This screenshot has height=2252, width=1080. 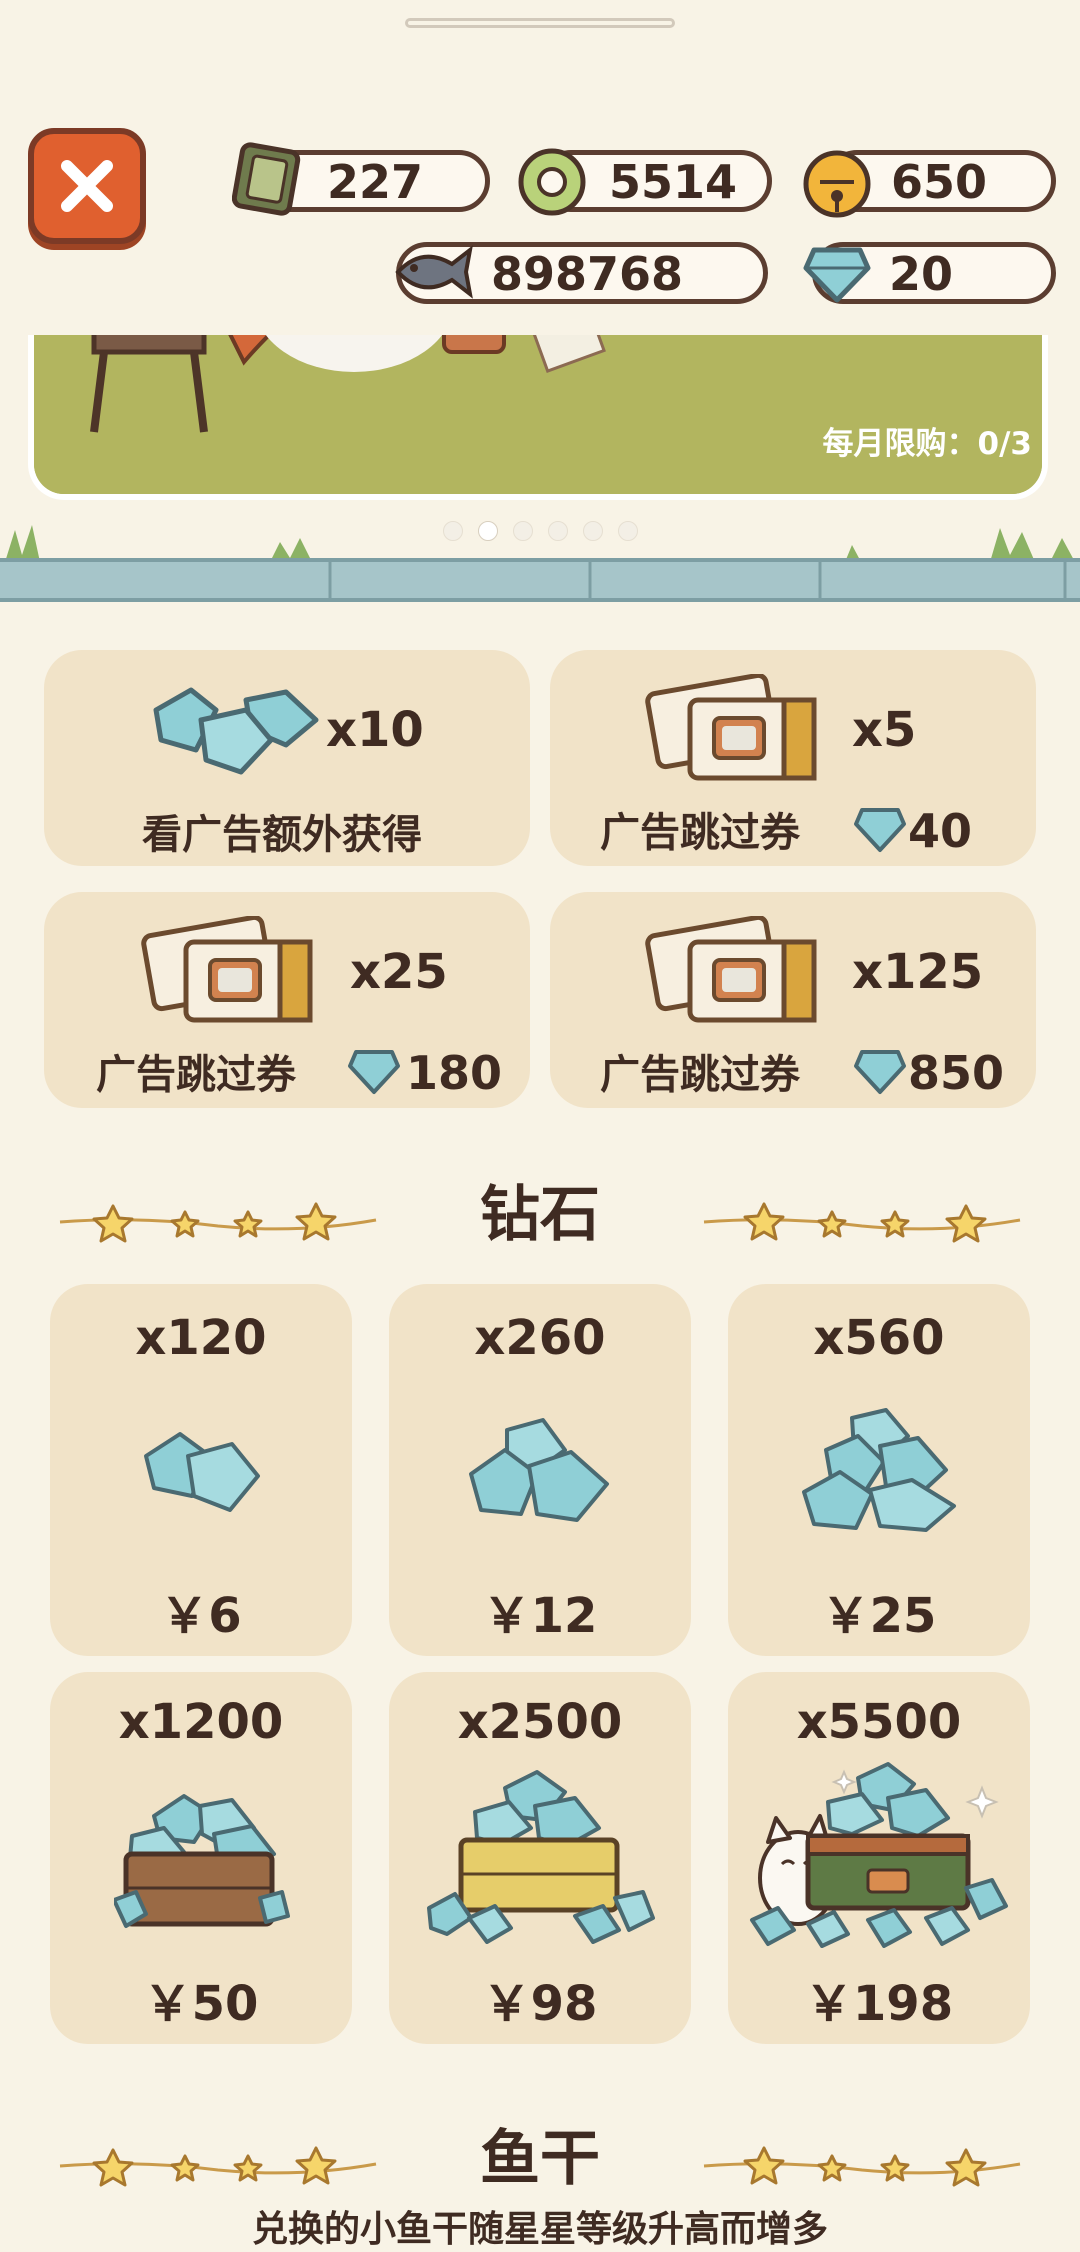 What do you see at coordinates (927, 444) in the screenshot?
I see `monthly-limit-text: 每月限购：0/3` at bounding box center [927, 444].